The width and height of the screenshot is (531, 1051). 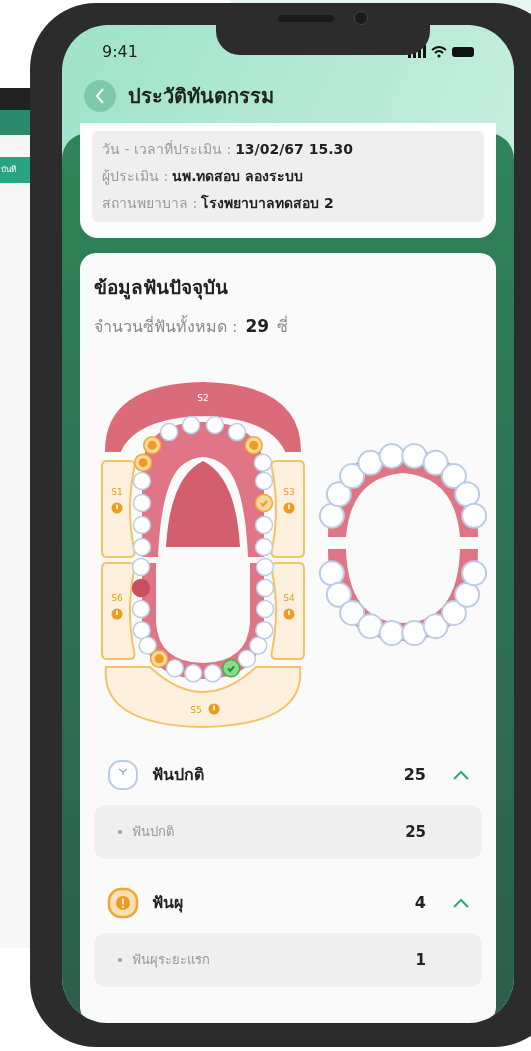 I want to click on count-label: จำนวนซี่ฟันทั้งหมด :, so click(x=166, y=326).